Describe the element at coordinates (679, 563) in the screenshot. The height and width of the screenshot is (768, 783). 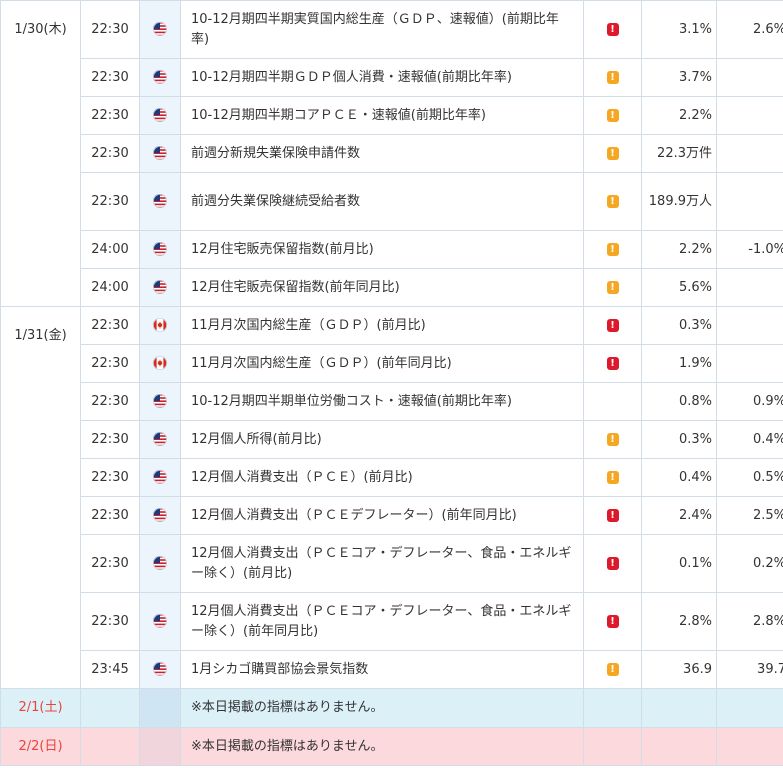
I see `previous-value: 0.1%` at that location.